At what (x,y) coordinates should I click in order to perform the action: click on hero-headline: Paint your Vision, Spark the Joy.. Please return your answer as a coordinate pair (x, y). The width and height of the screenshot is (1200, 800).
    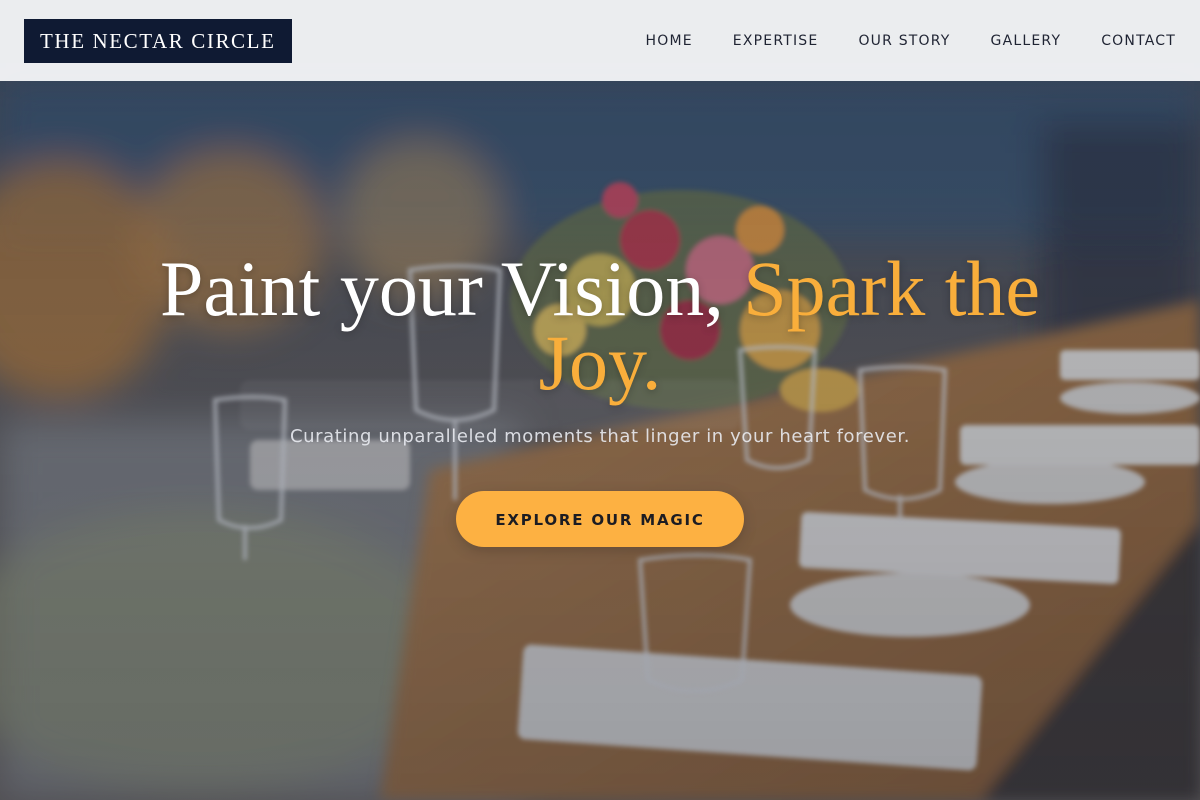
    Looking at the image, I should click on (600, 326).